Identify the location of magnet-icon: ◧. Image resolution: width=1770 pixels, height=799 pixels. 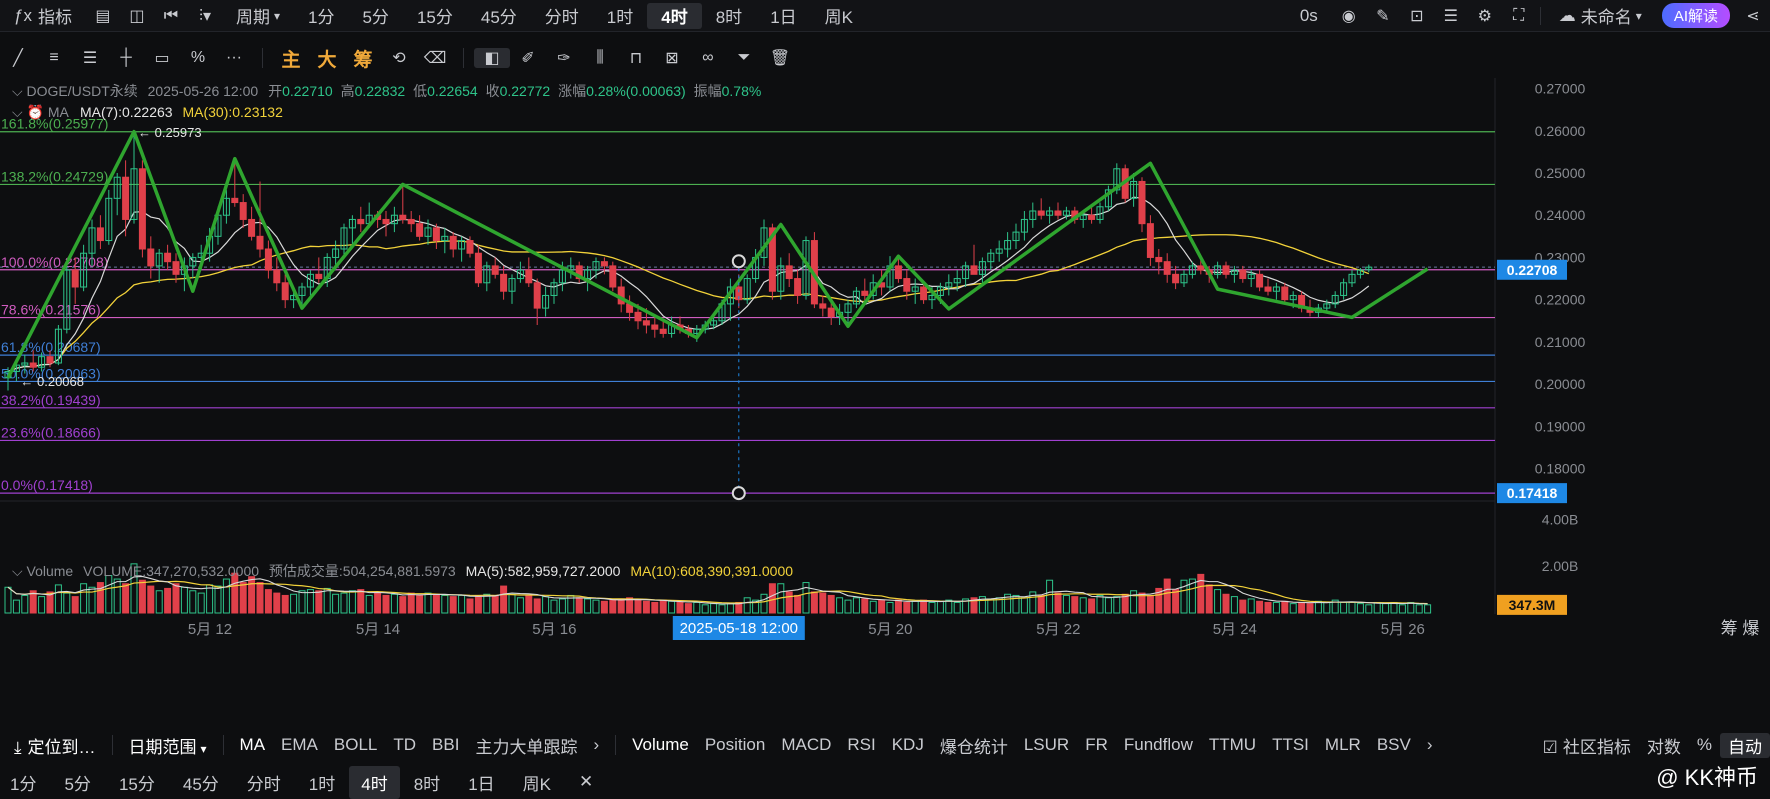
(492, 58).